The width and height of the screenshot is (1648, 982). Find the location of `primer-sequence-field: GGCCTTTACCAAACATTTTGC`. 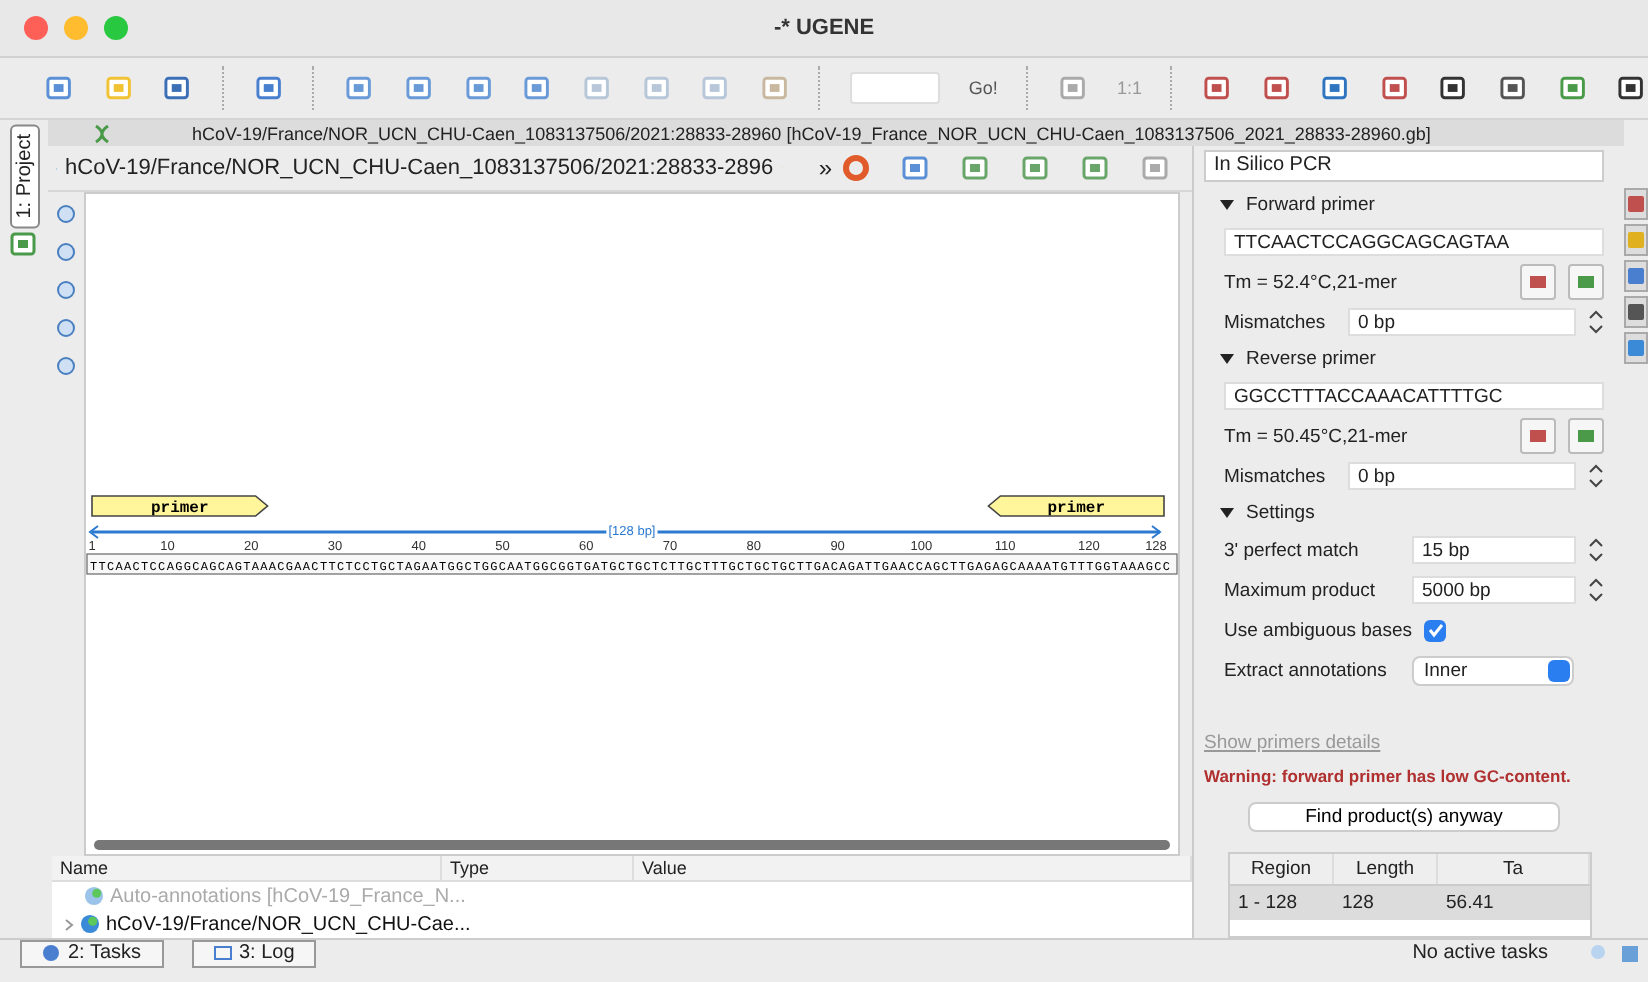

primer-sequence-field: GGCCTTTACCAAACATTTTGC is located at coordinates (1414, 396).